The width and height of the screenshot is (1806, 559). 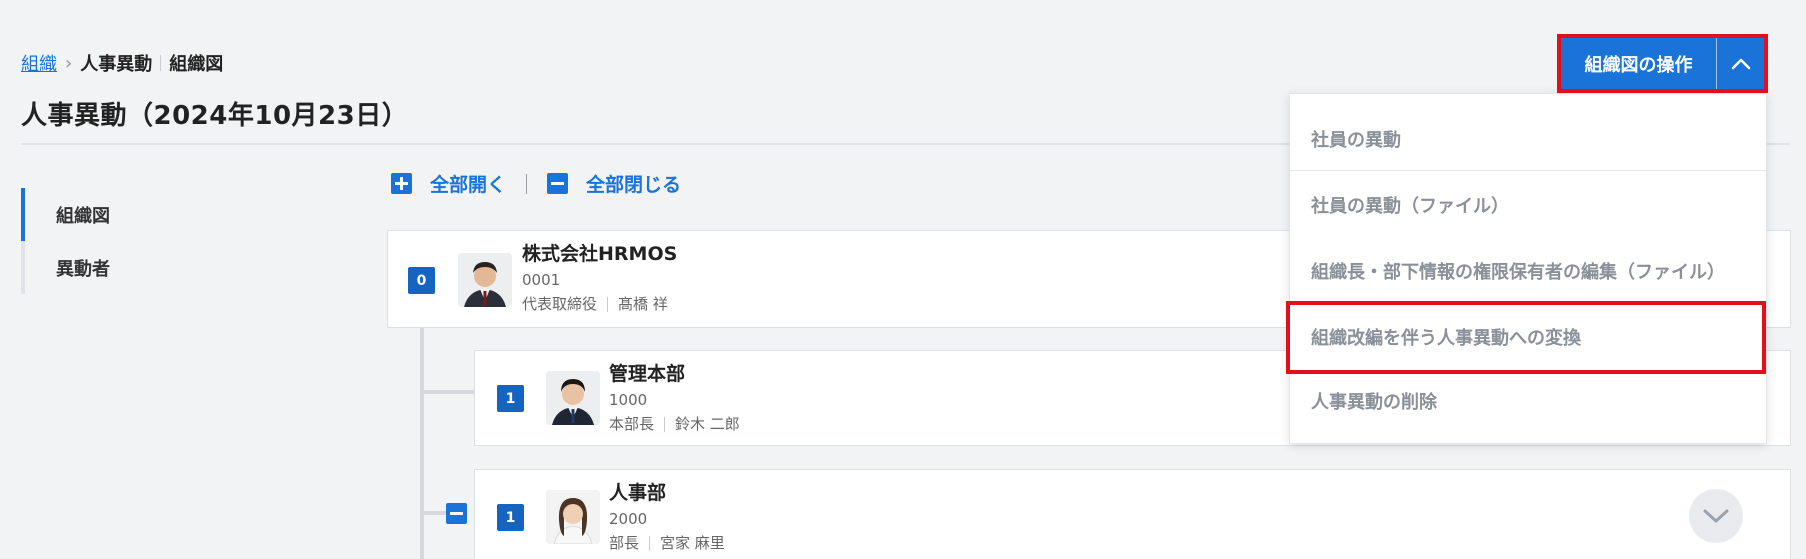 I want to click on head-name: 鈴木 二郎, so click(x=707, y=424).